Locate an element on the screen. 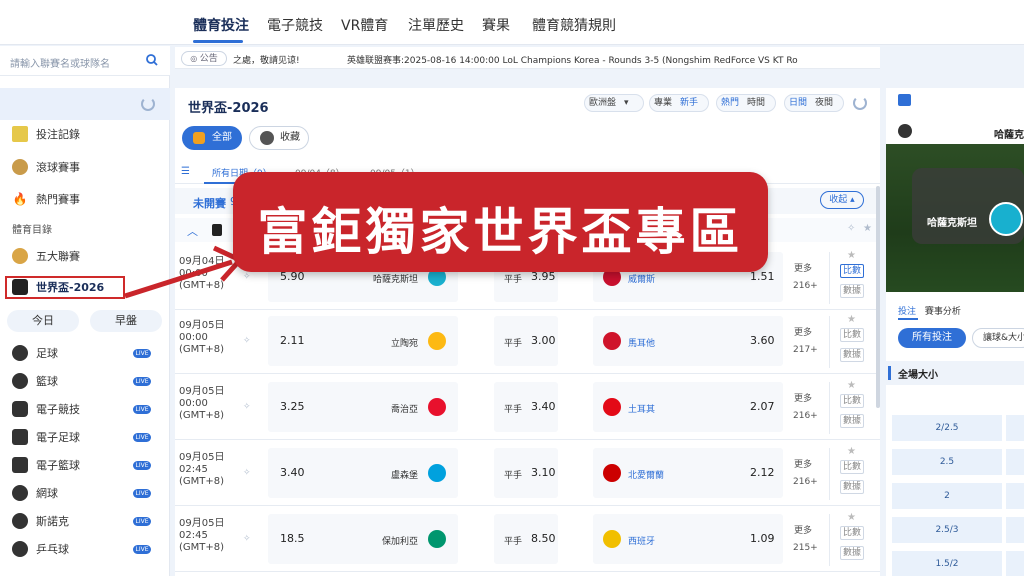 The image size is (1024, 576). promo-banner: 富鉅獨家世界盃專區 is located at coordinates (500, 222).